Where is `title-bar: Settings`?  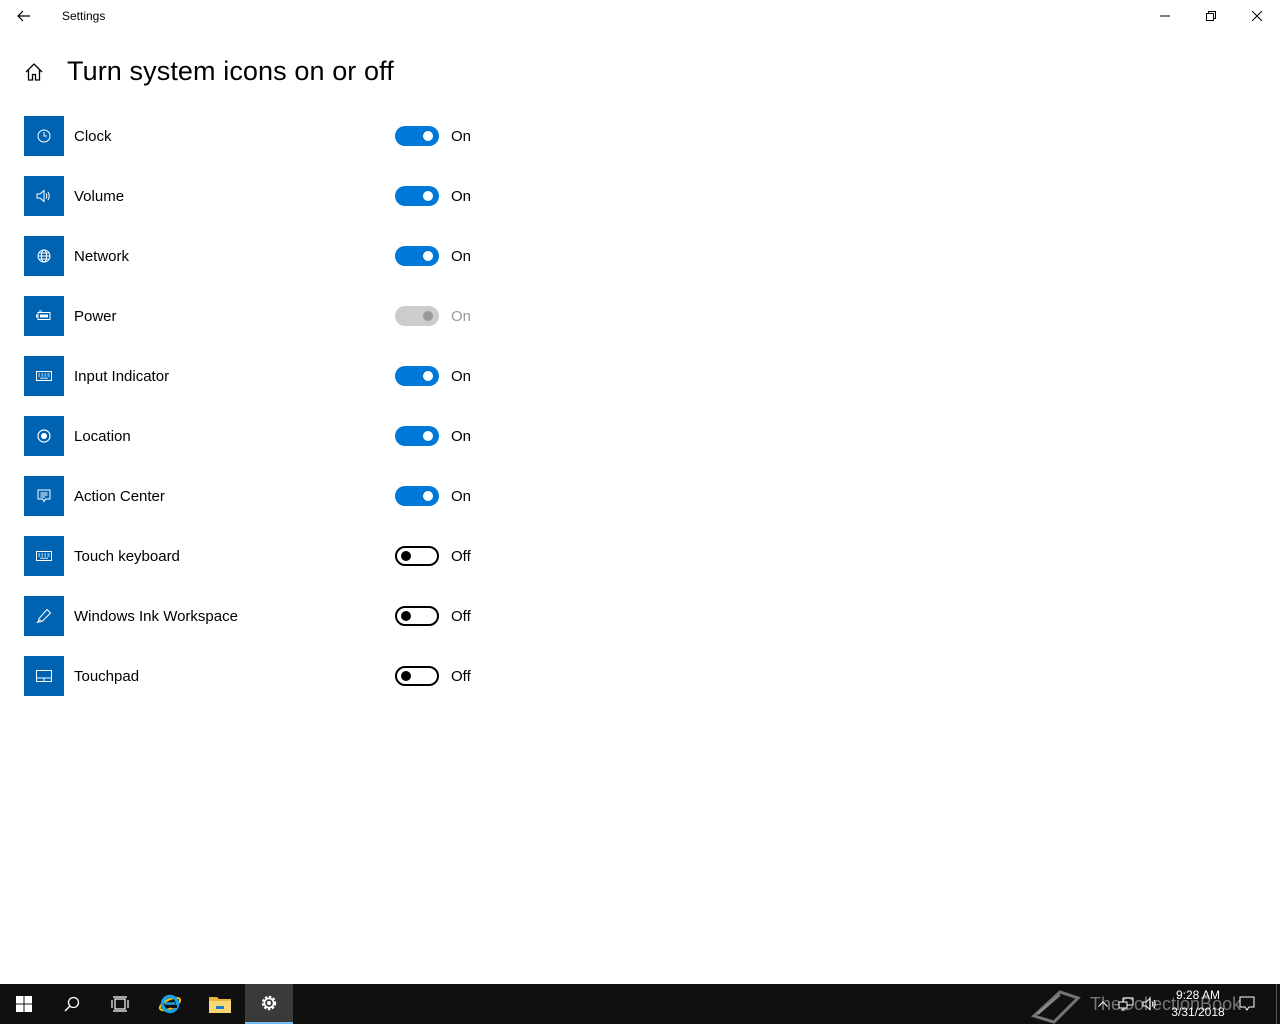 title-bar: Settings is located at coordinates (640, 16).